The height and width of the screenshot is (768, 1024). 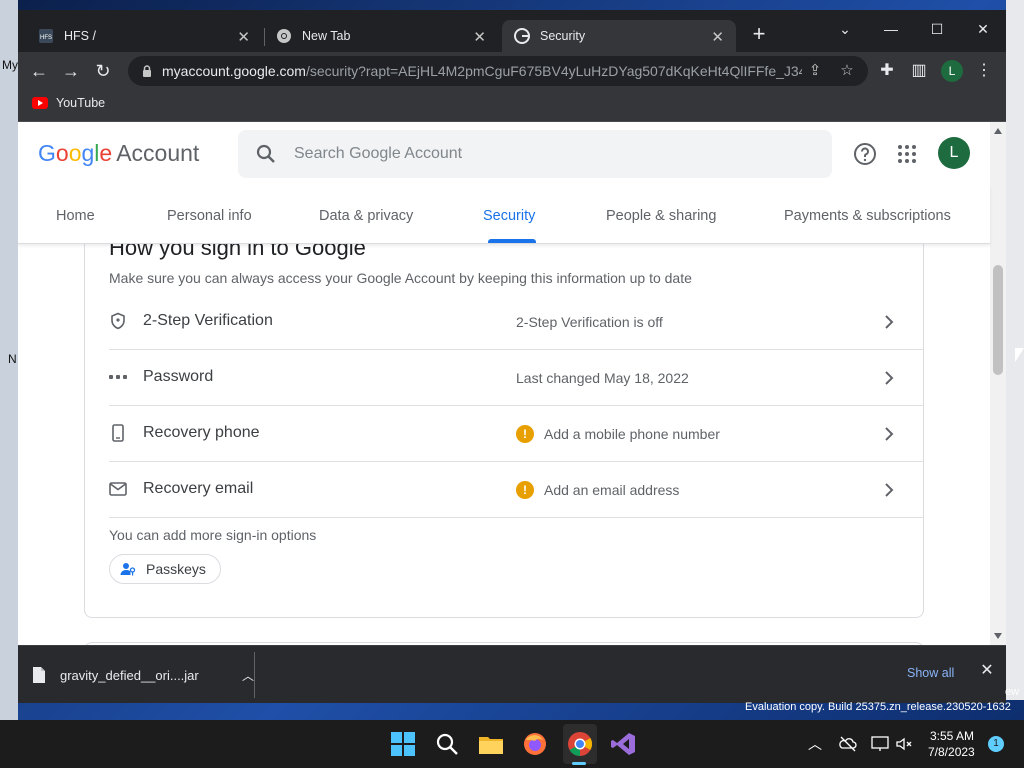 I want to click on row-recovery-email: Recovery email ! Add an email address, so click(x=516, y=490).